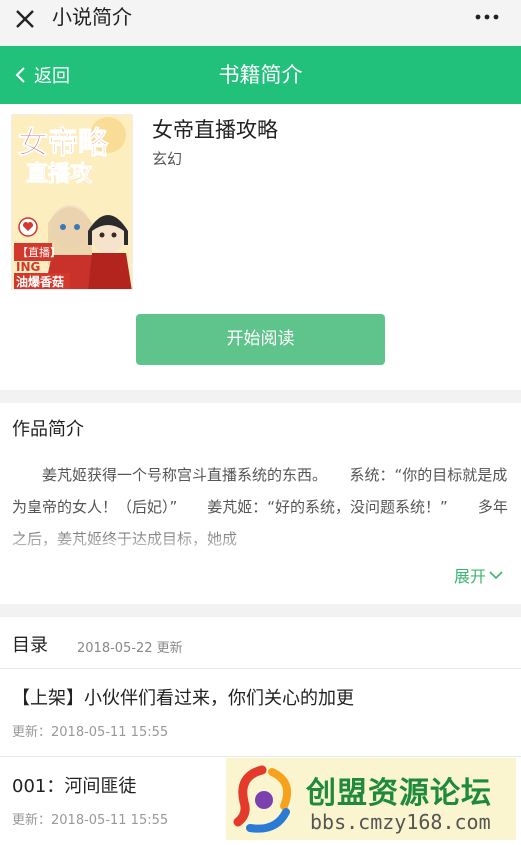 The width and height of the screenshot is (521, 845). What do you see at coordinates (399, 793) in the screenshot?
I see `forum-name: 创盟资源论坛` at bounding box center [399, 793].